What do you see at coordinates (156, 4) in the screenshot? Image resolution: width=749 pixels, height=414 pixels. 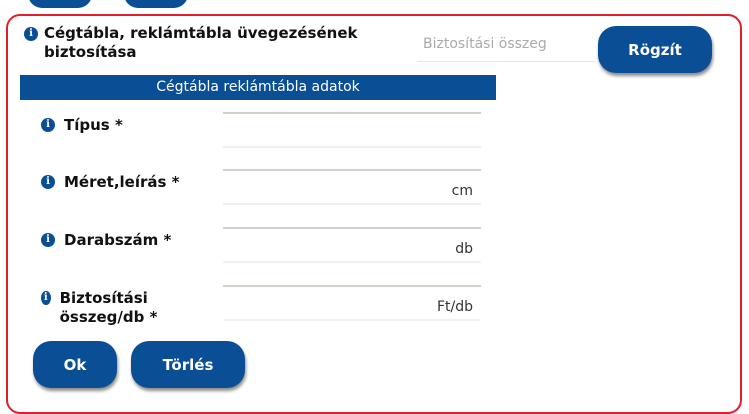 I see `top-button-stub-right` at bounding box center [156, 4].